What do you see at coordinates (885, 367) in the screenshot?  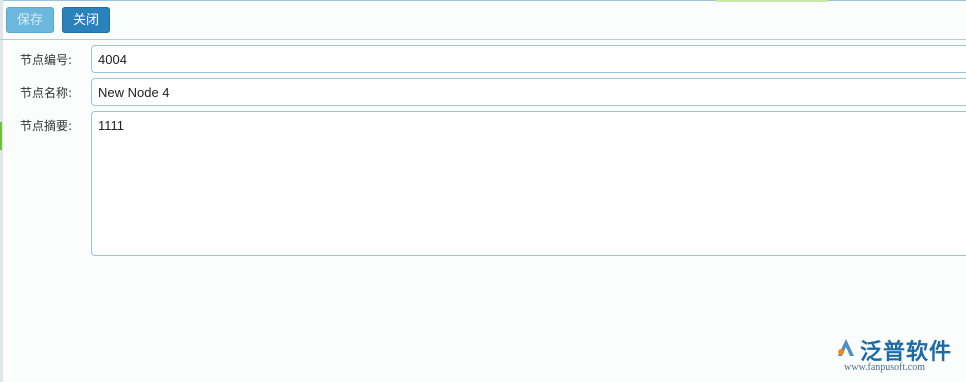 I see `brand-url: www.fanpusoft.com` at bounding box center [885, 367].